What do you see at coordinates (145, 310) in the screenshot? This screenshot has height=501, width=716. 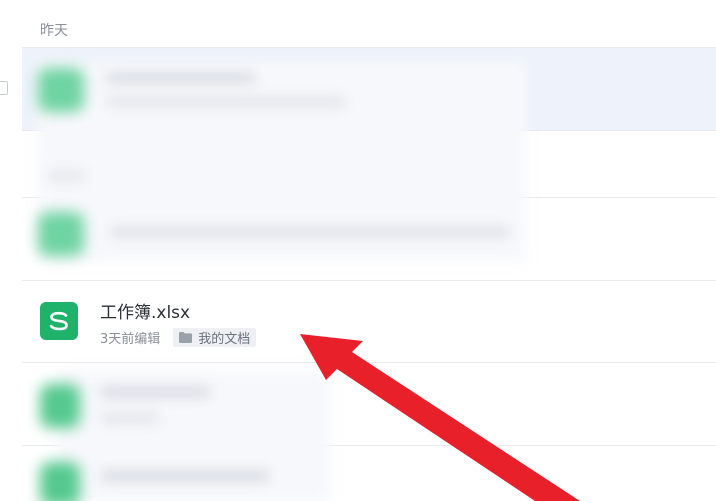 I see `file-name: 工作簿.xlsx` at bounding box center [145, 310].